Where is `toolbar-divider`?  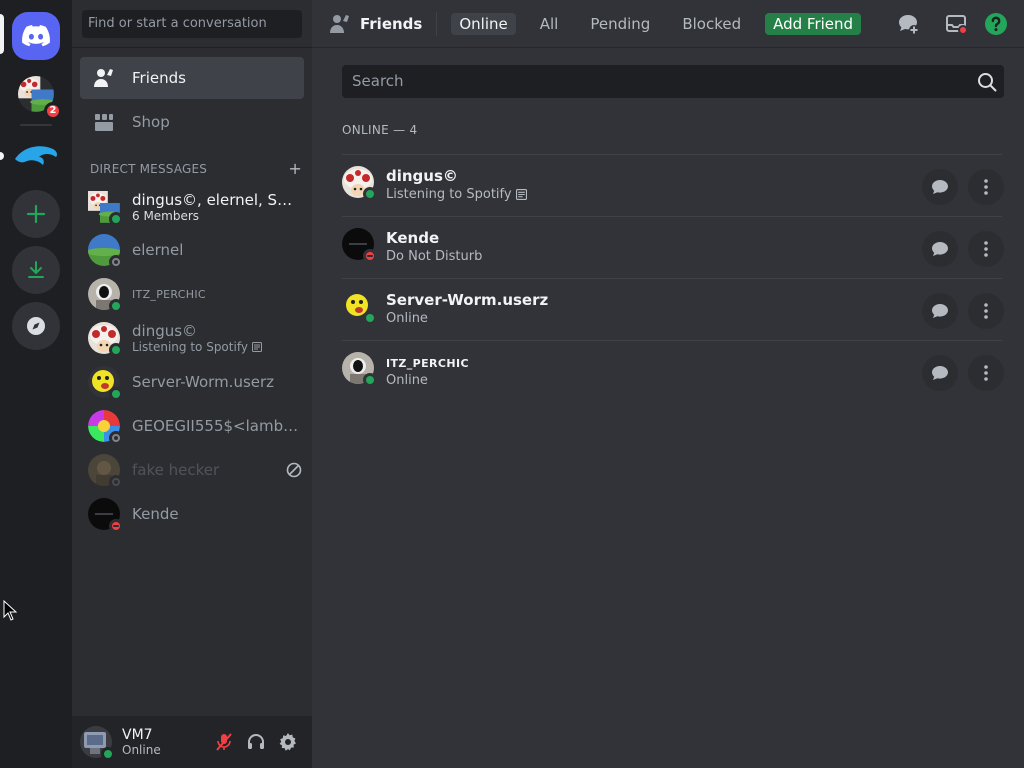 toolbar-divider is located at coordinates (437, 23).